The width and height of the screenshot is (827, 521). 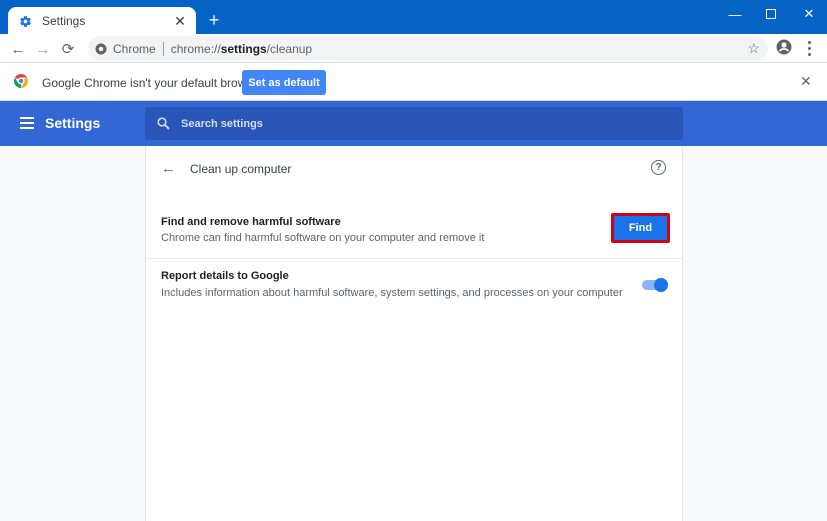 I want to click on report-details-toggle, so click(x=655, y=285).